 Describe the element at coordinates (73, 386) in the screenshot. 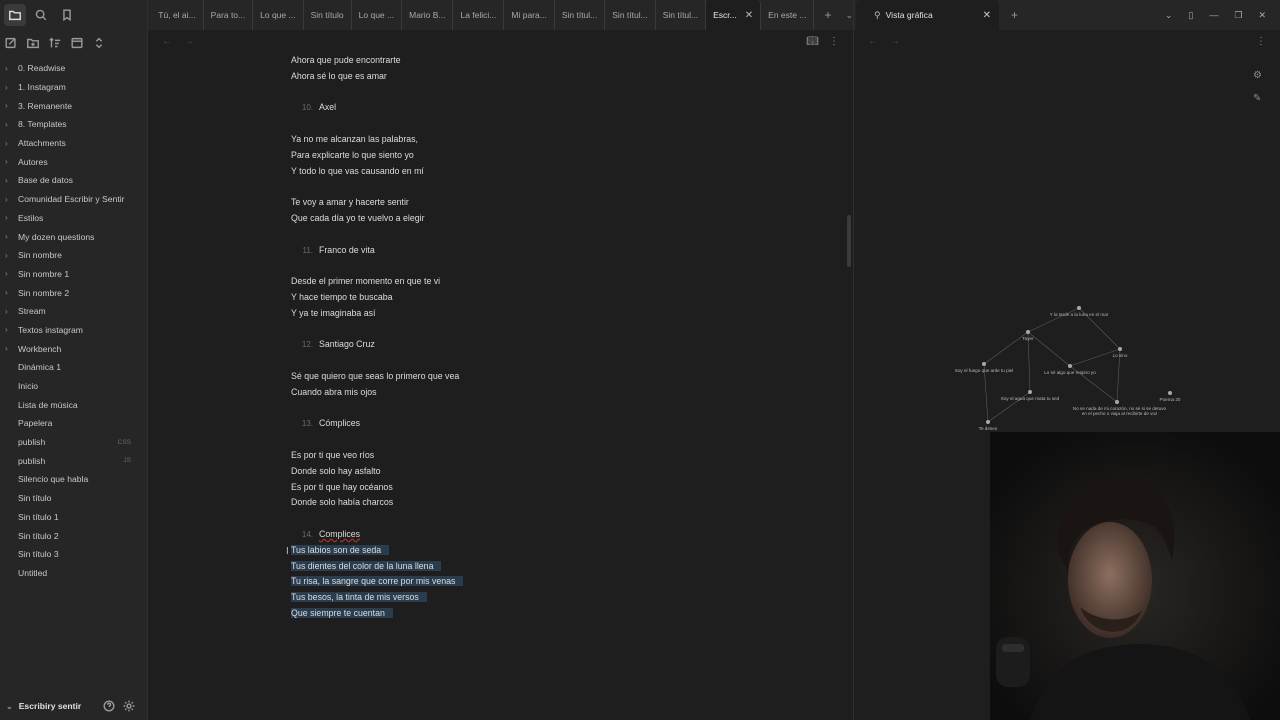

I see `sidebar-file: Inicio` at that location.